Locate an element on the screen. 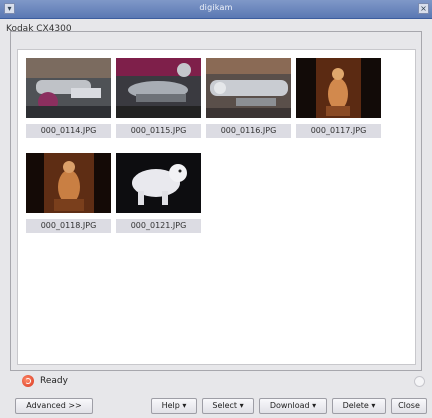 The height and width of the screenshot is (418, 432). thumbnail-item: 000_0116.JPG is located at coordinates (248, 98).